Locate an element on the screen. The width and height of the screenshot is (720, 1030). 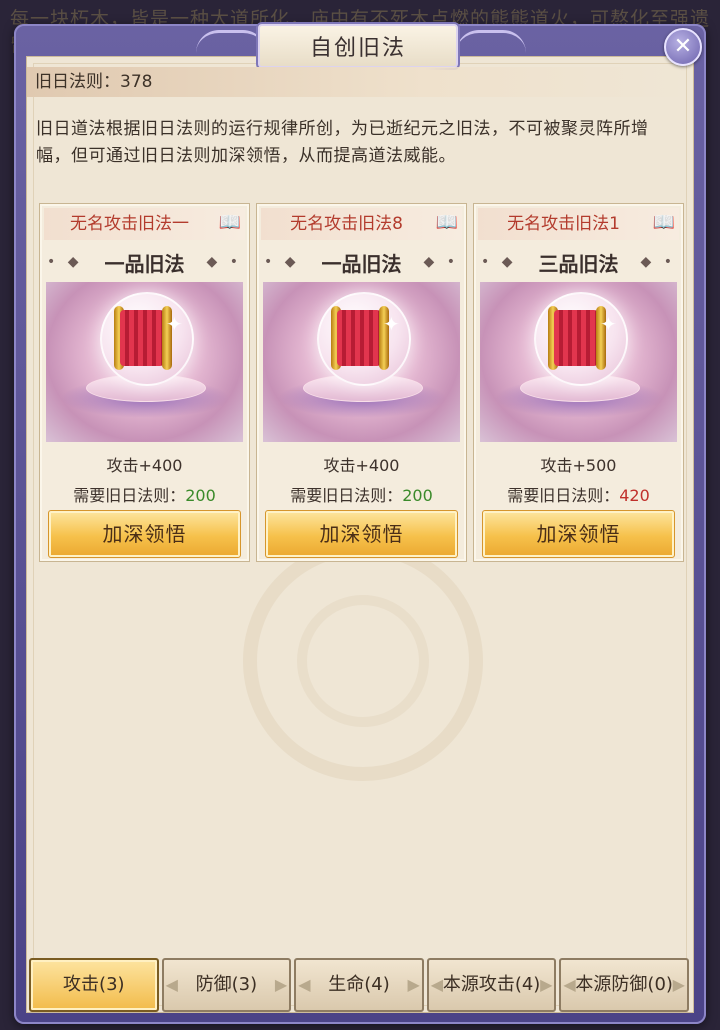
dialog-title: 自创旧法 is located at coordinates (358, 46).